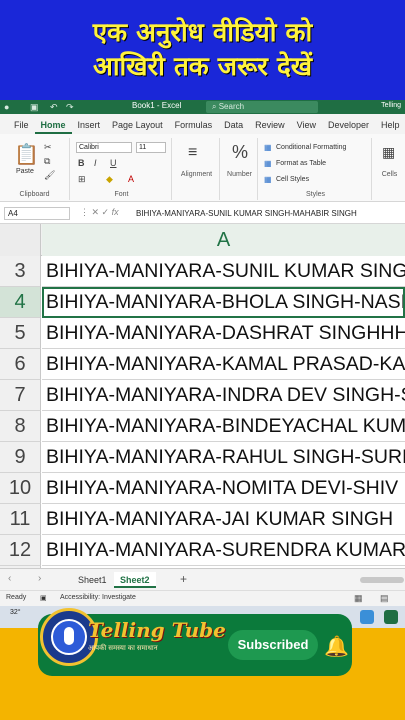  What do you see at coordinates (6, 107) in the screenshot?
I see `autosave-icon: ●` at bounding box center [6, 107].